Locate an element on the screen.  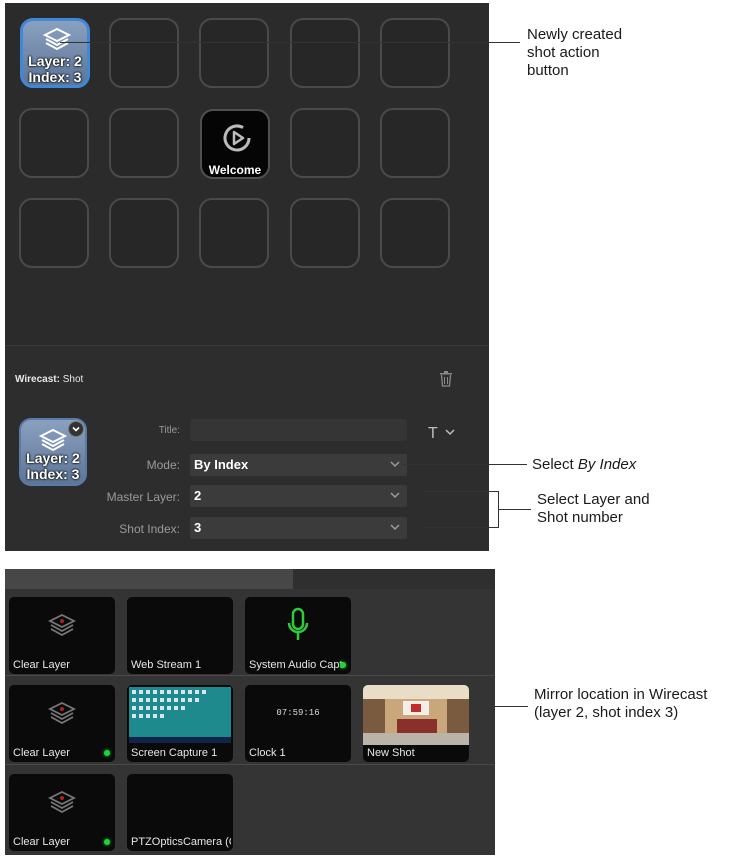
trash-icon is located at coordinates (446, 379).